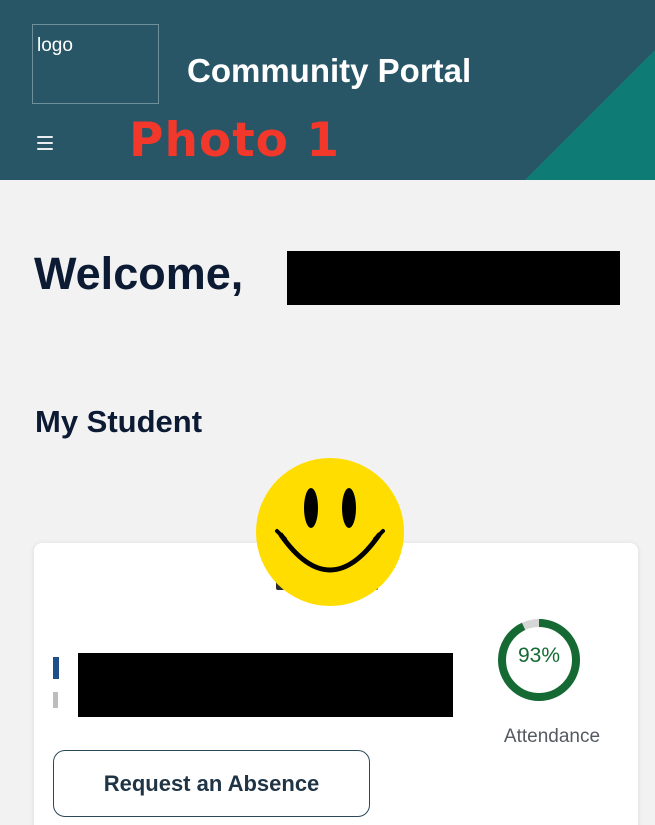 Image resolution: width=655 pixels, height=825 pixels. Describe the element at coordinates (265, 685) in the screenshot. I see `redacted-student-info` at that location.